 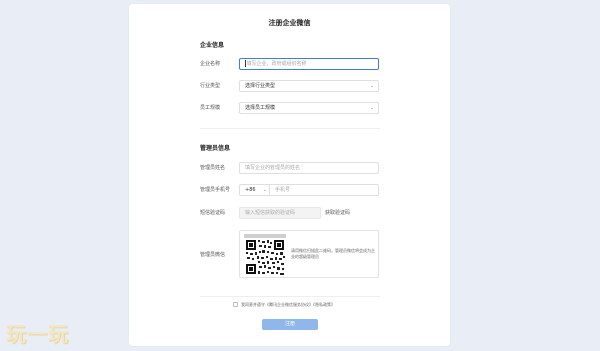 I want to click on text-cursor, so click(x=245, y=63).